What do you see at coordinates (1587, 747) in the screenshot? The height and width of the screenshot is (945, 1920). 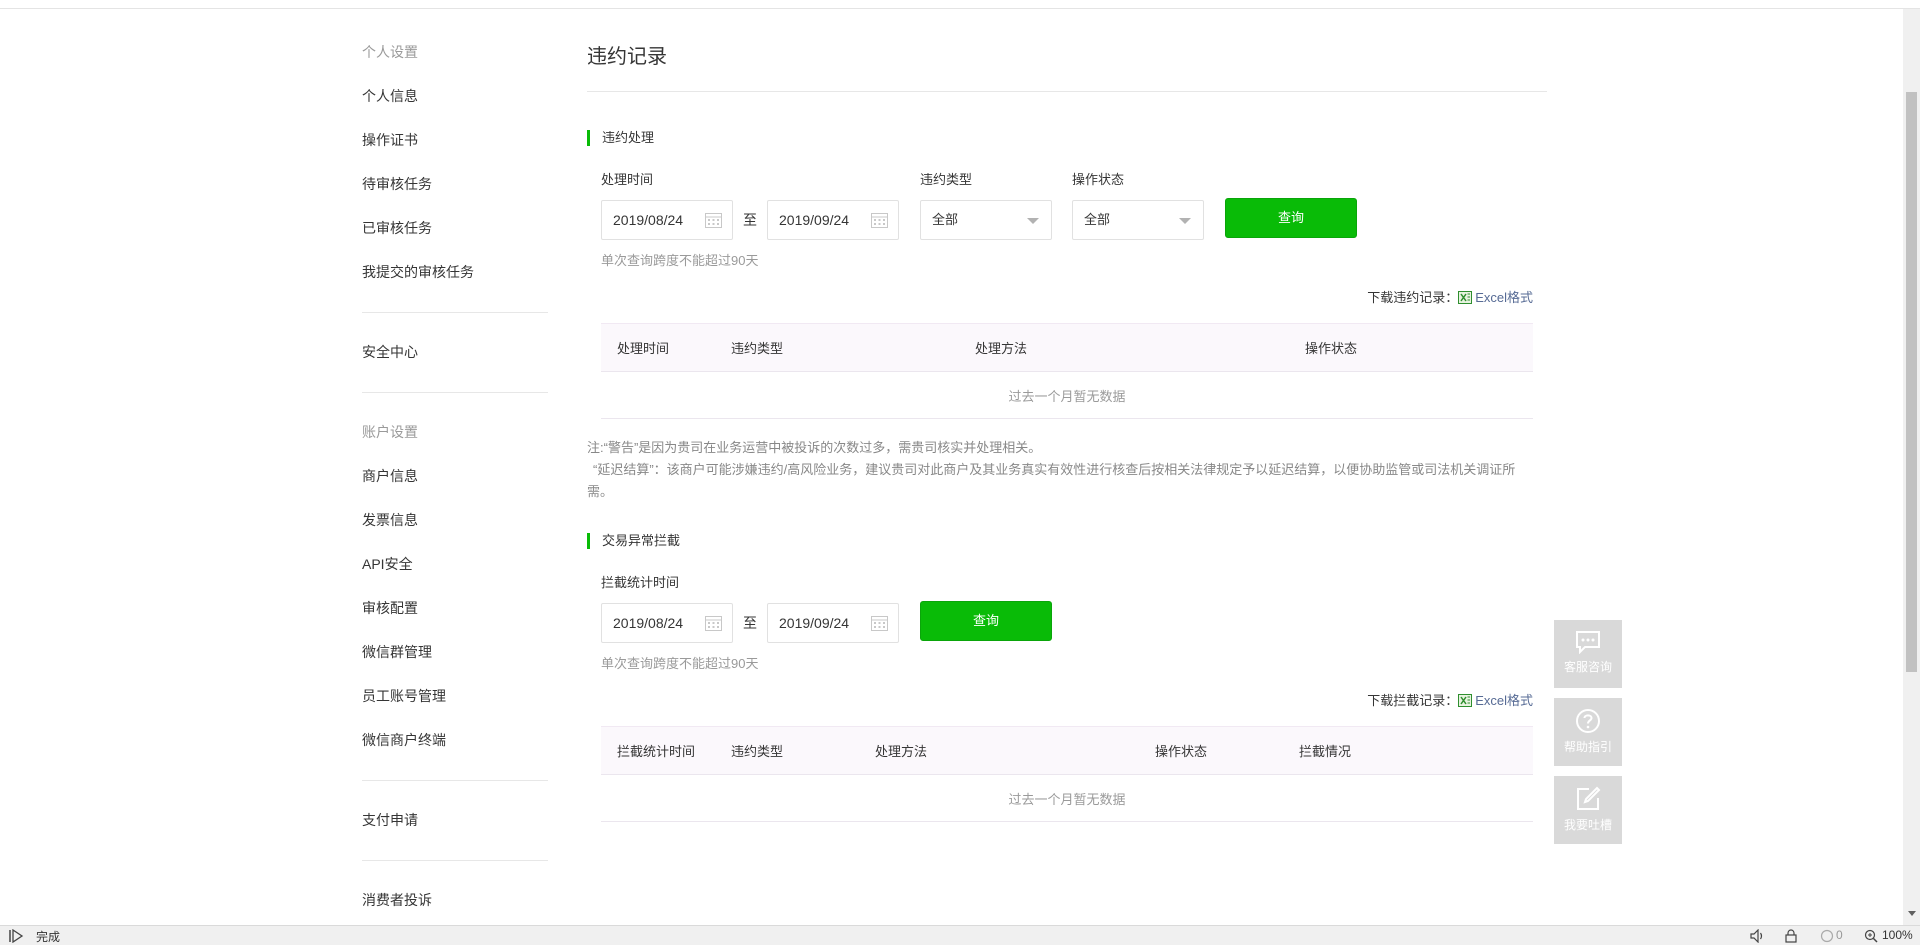 I see `help-guide-label: 帮助指引` at bounding box center [1587, 747].